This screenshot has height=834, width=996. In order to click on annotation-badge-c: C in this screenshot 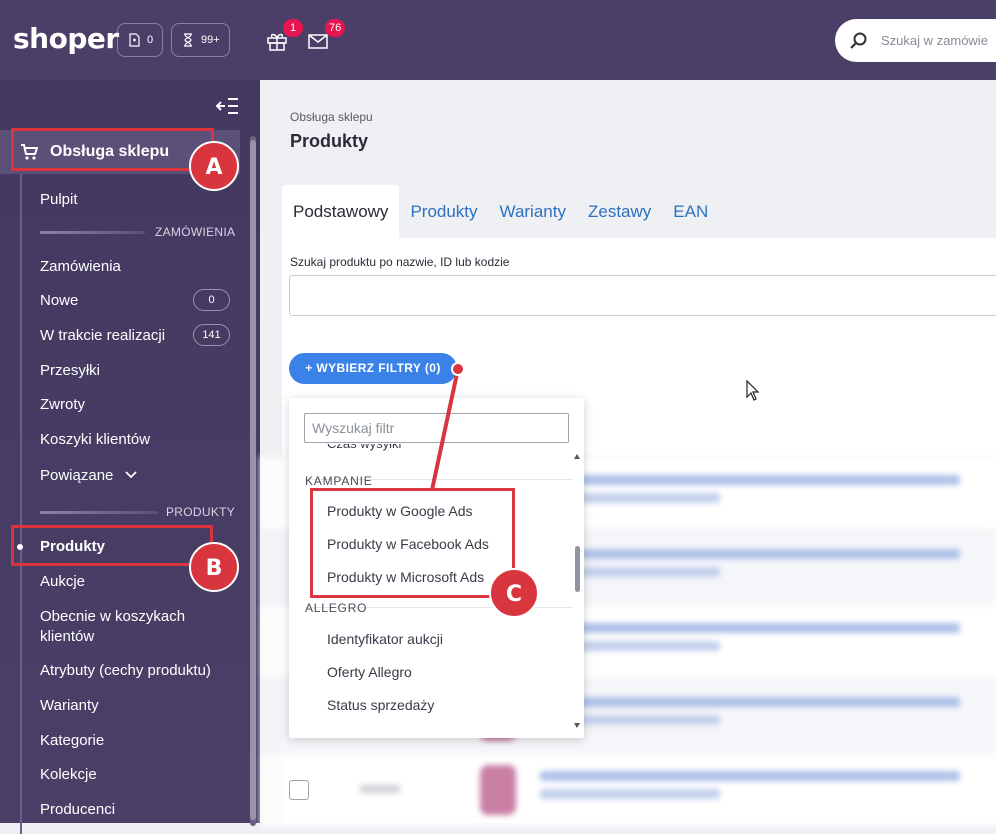, I will do `click(514, 593)`.